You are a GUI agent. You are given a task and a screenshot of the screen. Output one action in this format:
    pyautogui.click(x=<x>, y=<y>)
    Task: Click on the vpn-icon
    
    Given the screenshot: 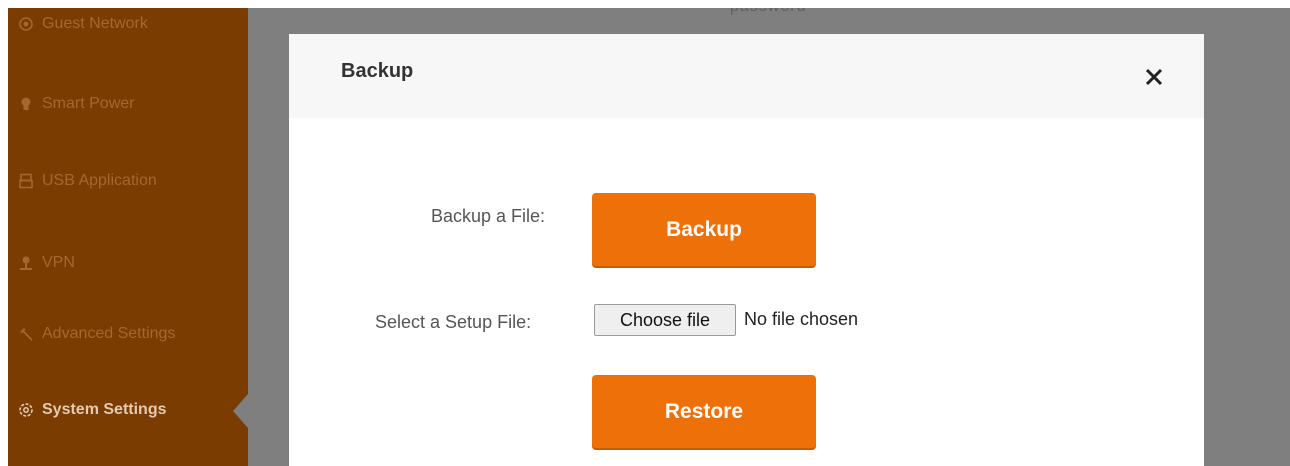 What is the action you would take?
    pyautogui.click(x=26, y=263)
    